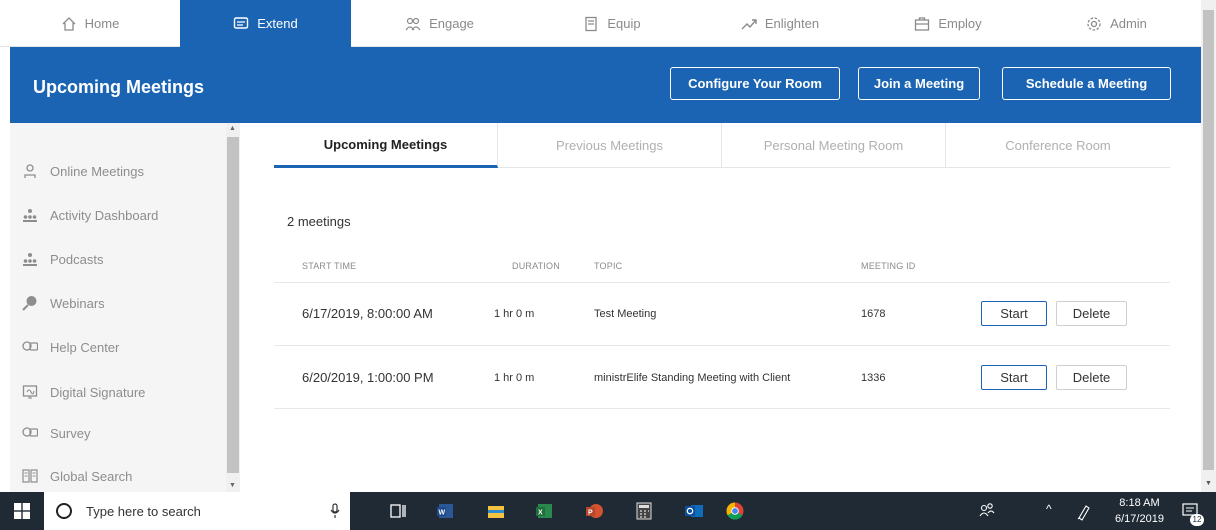 This screenshot has height=530, width=1216. I want to click on windows-start-icon, so click(22, 511).